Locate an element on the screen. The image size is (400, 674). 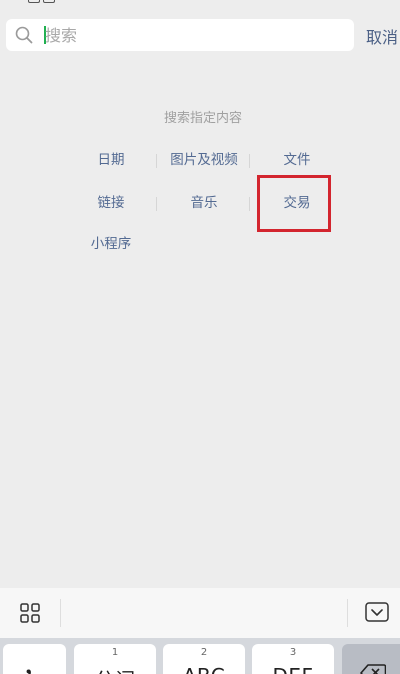
backspace-icon is located at coordinates (373, 669).